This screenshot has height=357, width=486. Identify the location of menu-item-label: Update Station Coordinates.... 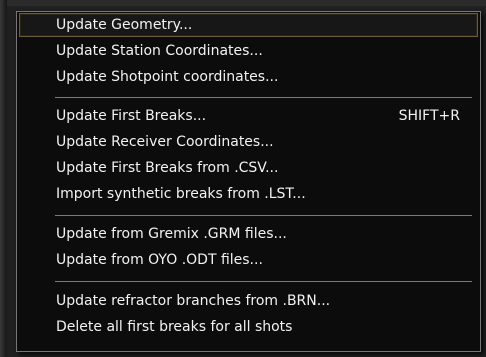
(159, 51).